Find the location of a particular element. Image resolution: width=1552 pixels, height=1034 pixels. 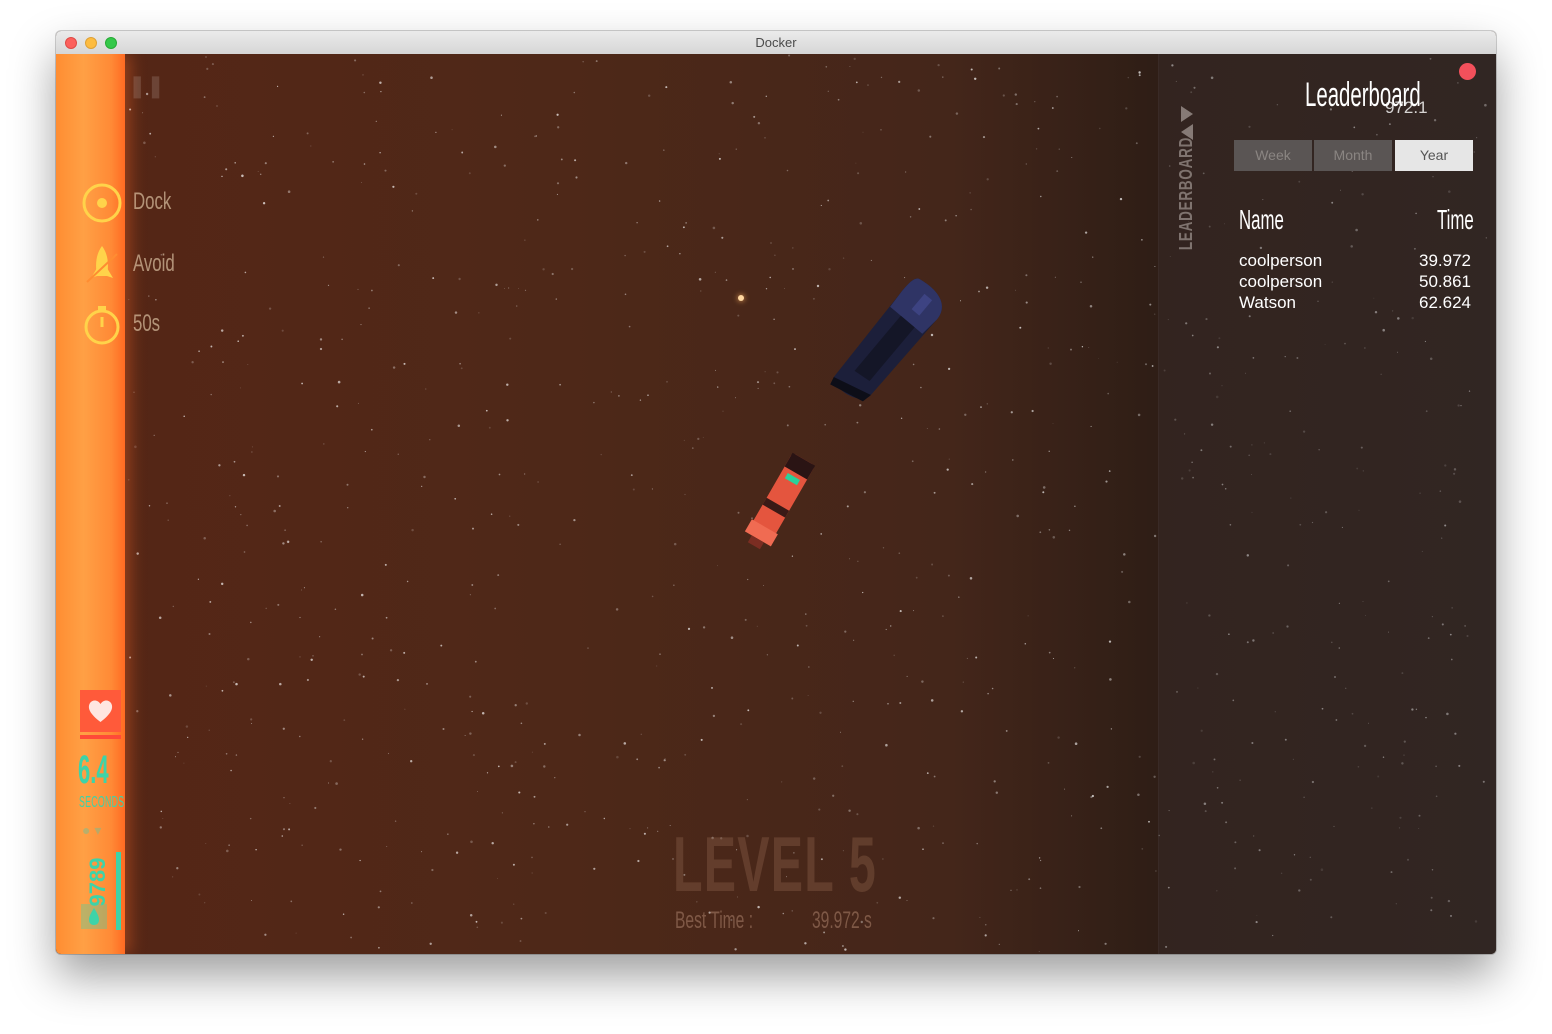

tab-week: Week is located at coordinates (1273, 155).